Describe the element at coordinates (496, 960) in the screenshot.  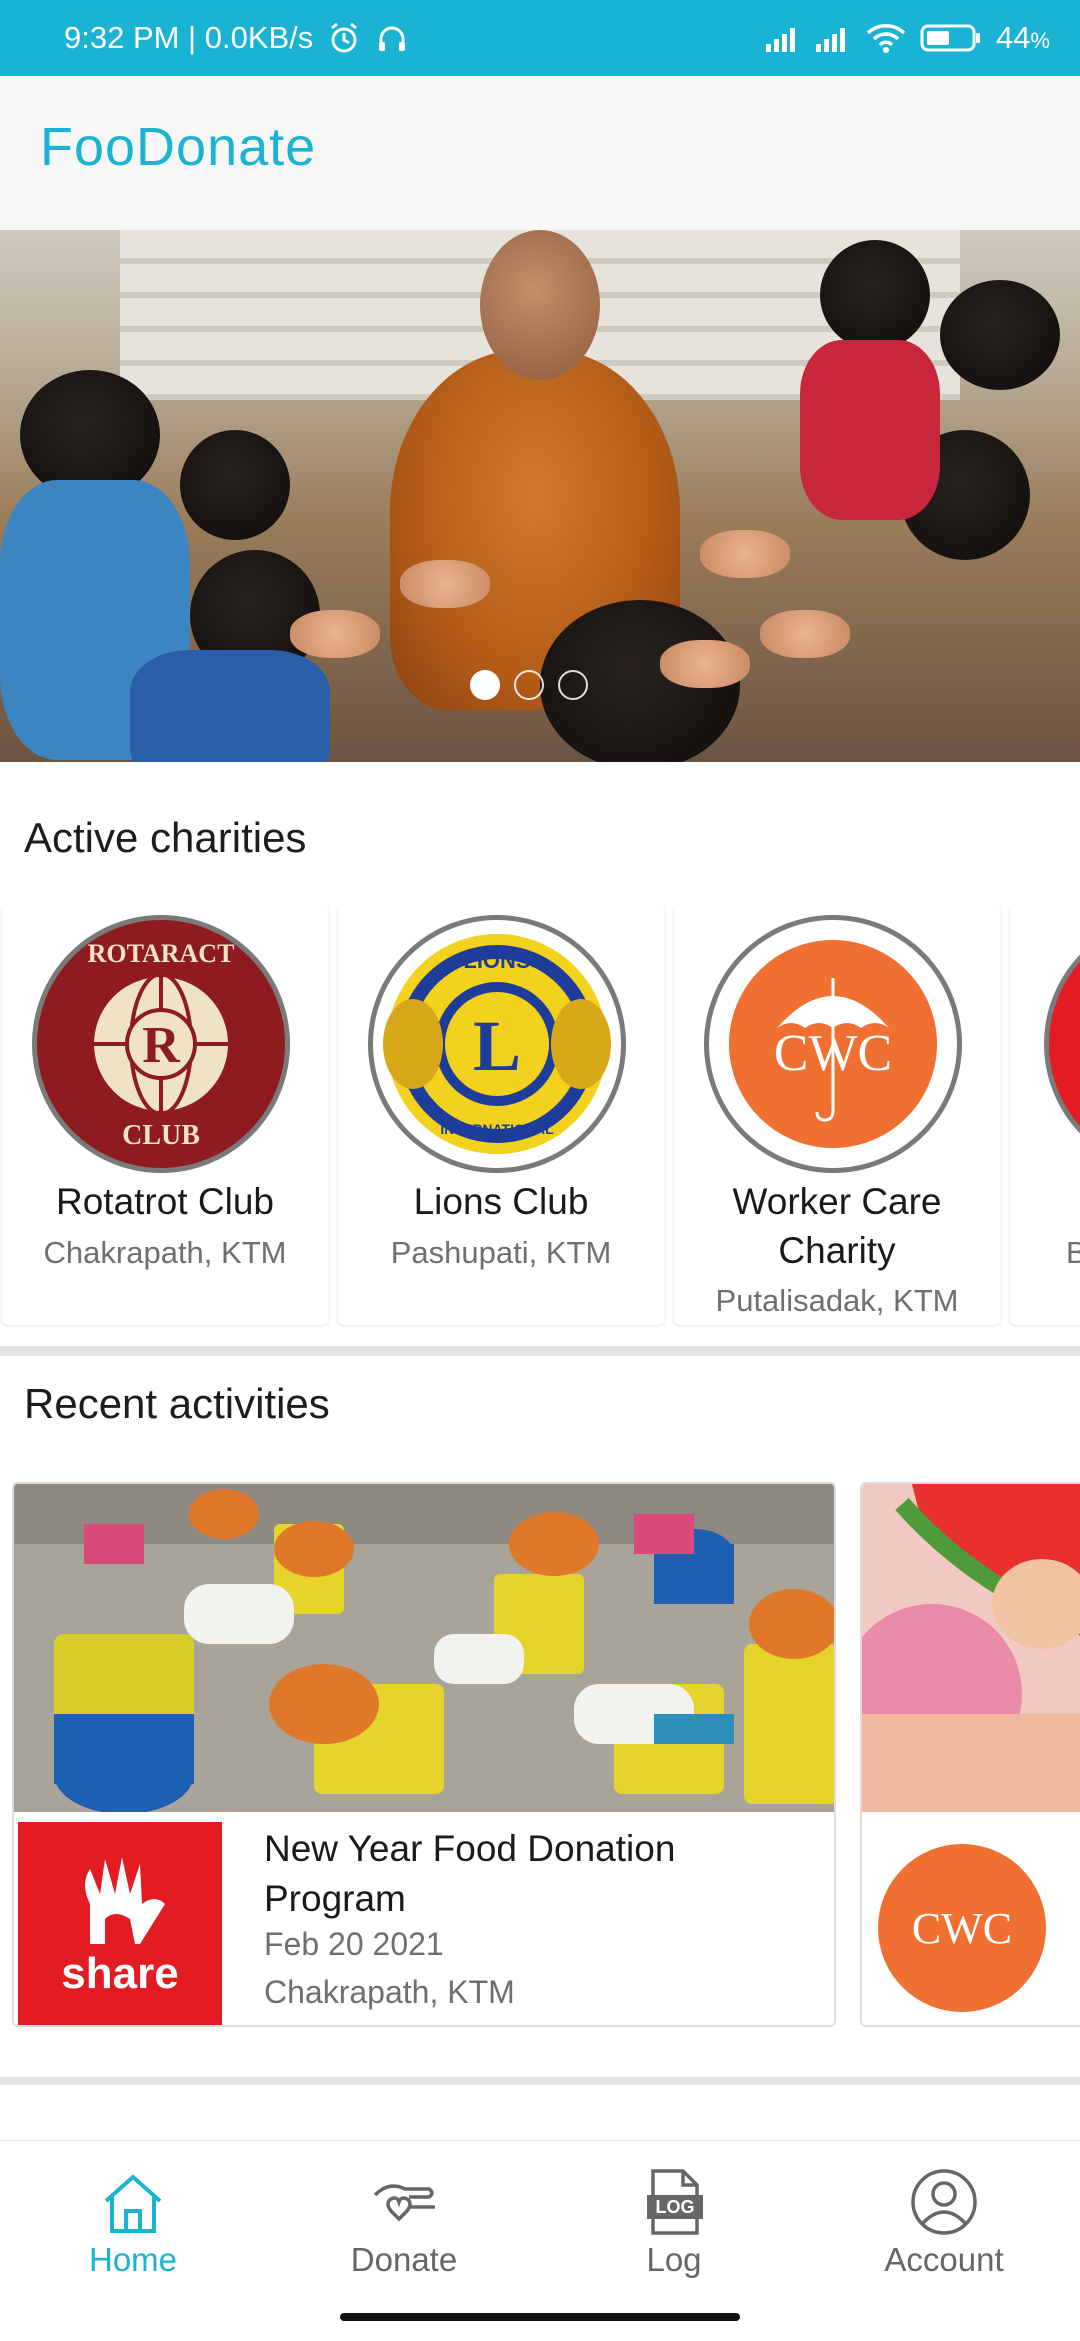
I see `svg-text: LIONS` at that location.